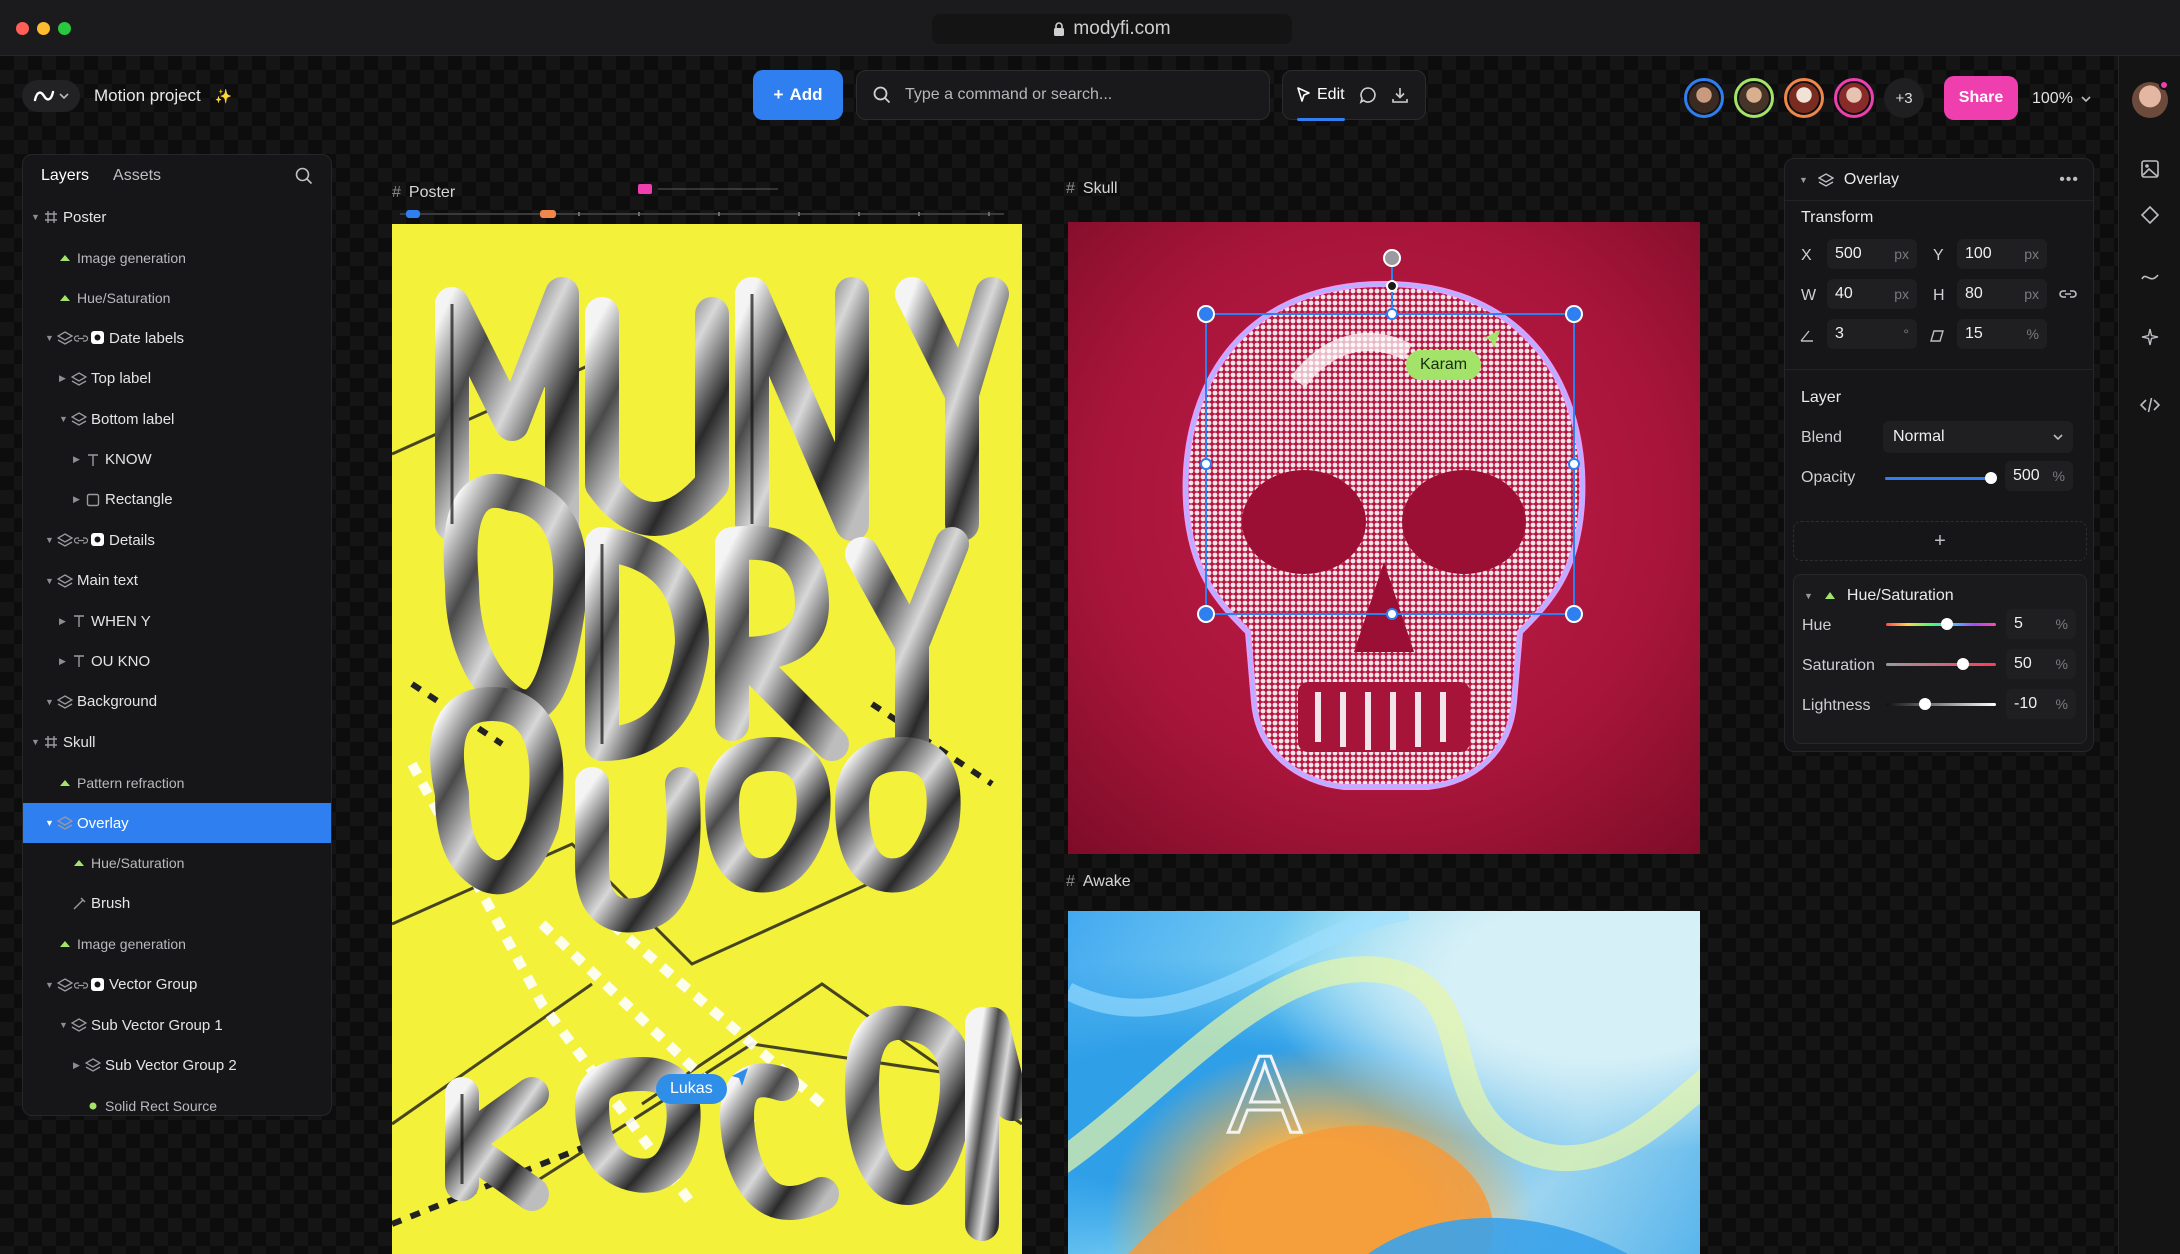  What do you see at coordinates (1924, 704) in the screenshot?
I see `lightness-slider-knob` at bounding box center [1924, 704].